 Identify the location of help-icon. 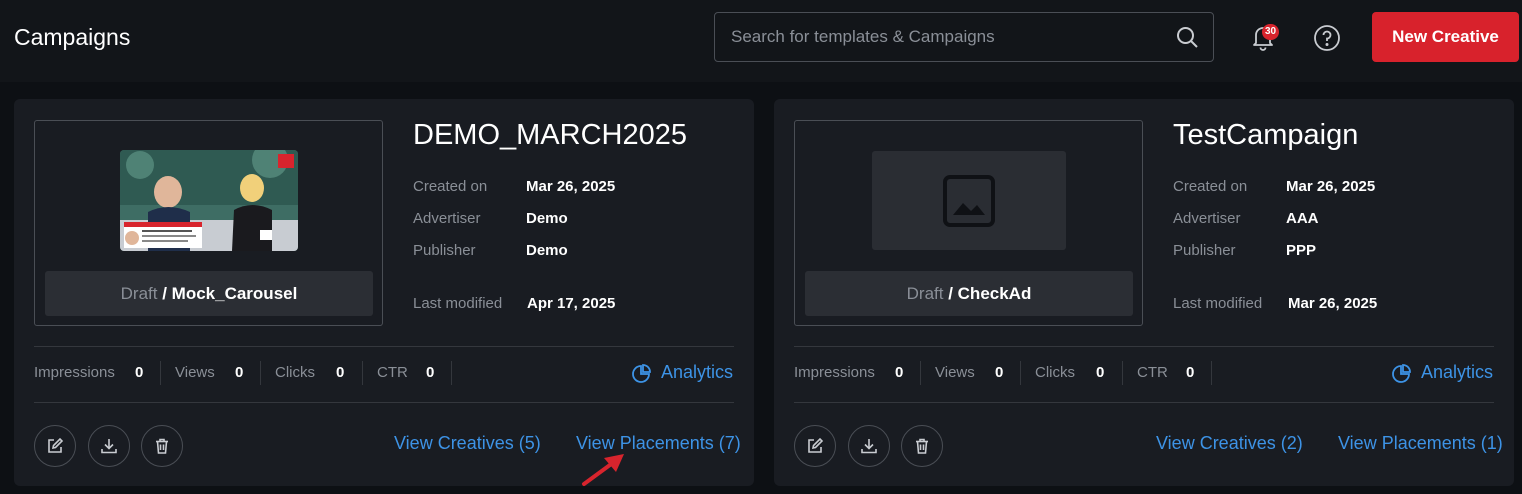
(1327, 38).